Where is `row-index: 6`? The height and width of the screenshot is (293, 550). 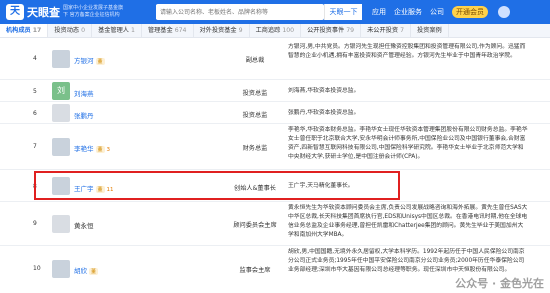 row-index: 6 is located at coordinates (35, 113).